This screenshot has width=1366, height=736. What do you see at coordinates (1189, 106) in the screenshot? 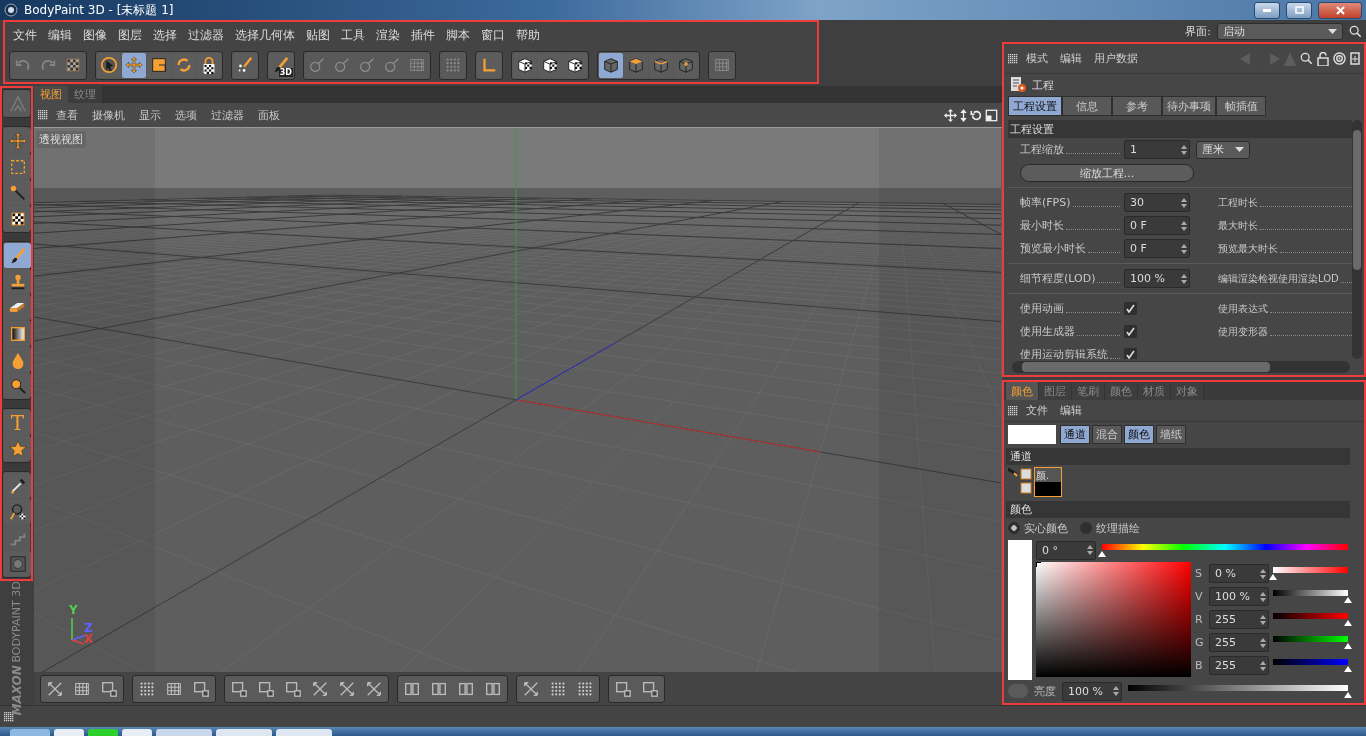
I see `tab: 待办事项` at bounding box center [1189, 106].